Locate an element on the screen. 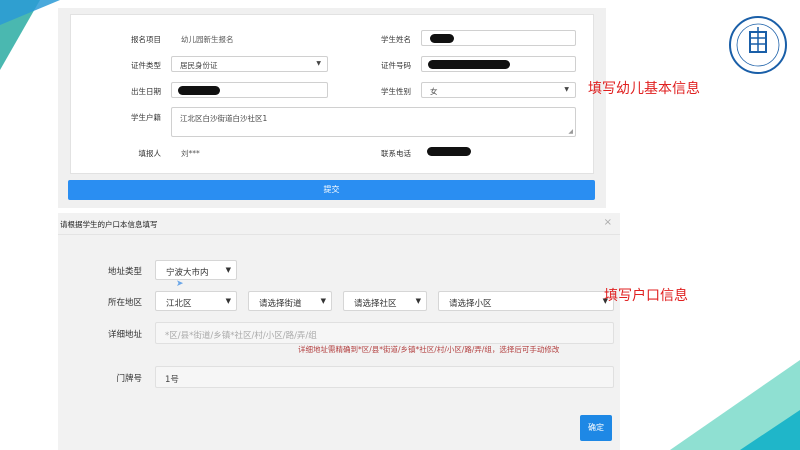 The image size is (800, 450). student-name-label: 学生姓名 is located at coordinates (396, 39).